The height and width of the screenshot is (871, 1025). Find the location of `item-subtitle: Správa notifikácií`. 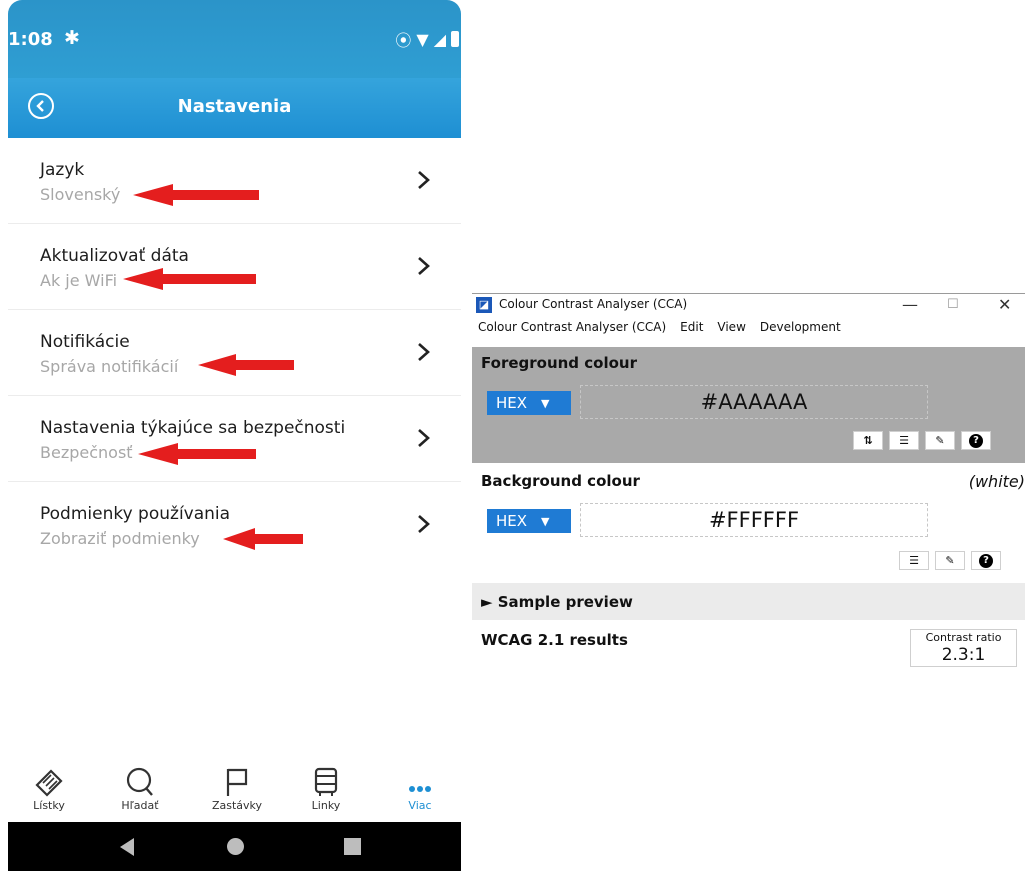

item-subtitle: Správa notifikácií is located at coordinates (109, 366).